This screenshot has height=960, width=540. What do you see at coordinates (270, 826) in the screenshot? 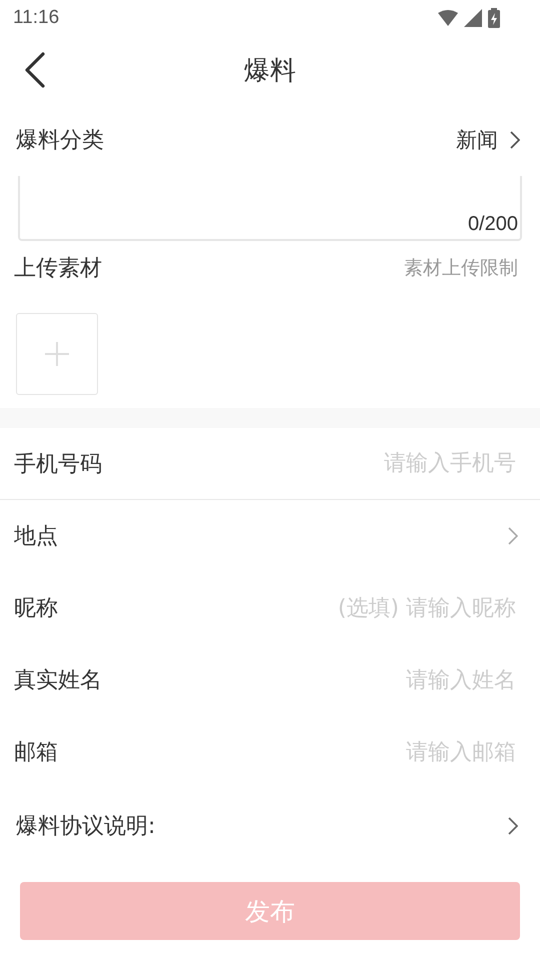
I see `agreement-link: 爆料协议说明:` at bounding box center [270, 826].